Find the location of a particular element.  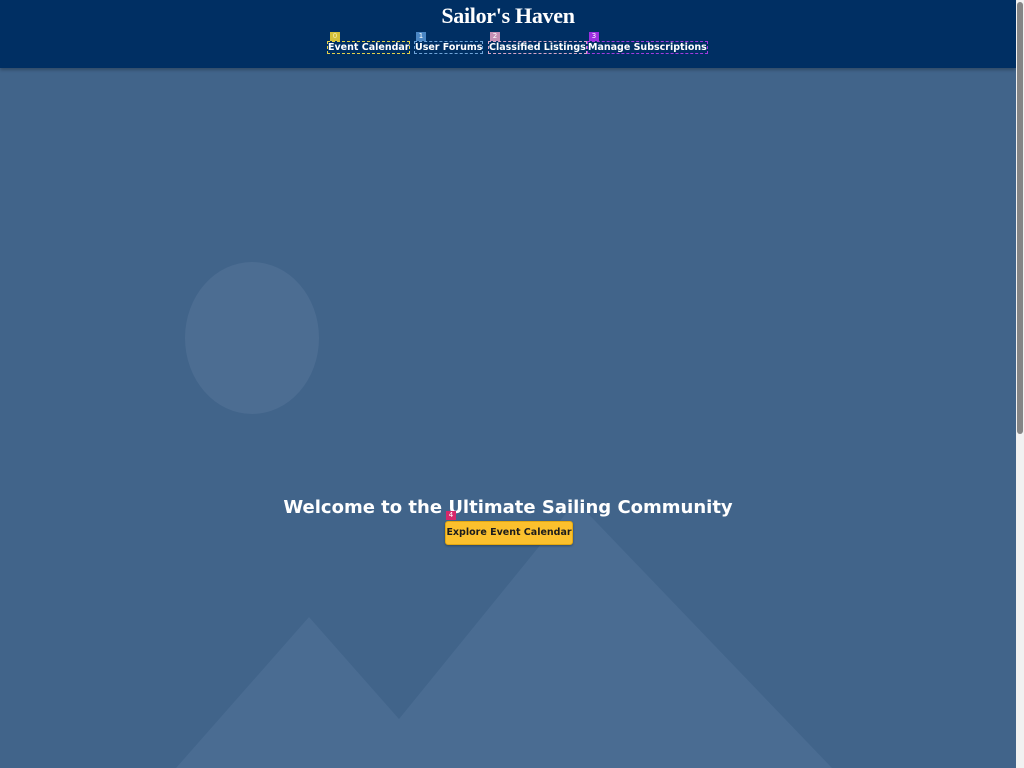

nav-event-calendar: Event Calendar is located at coordinates (369, 47).